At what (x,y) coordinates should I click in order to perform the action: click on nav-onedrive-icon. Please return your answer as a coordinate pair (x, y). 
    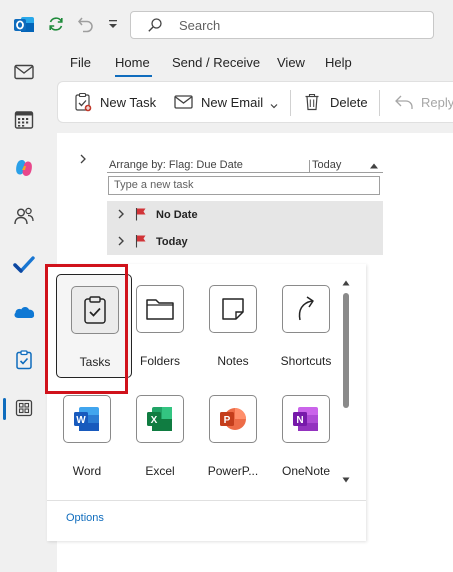
    Looking at the image, I should click on (24, 312).